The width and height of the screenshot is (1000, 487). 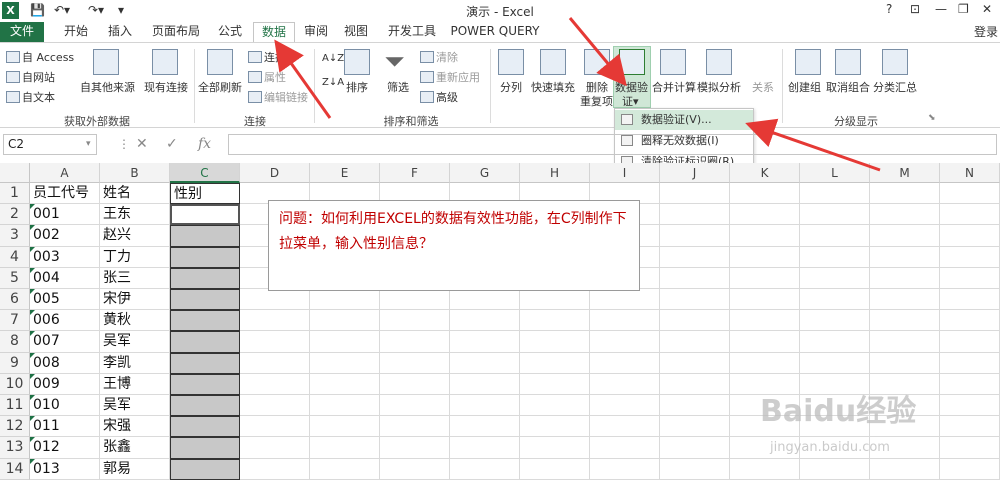 What do you see at coordinates (813, 145) in the screenshot?
I see `arrow-to-validation-menu` at bounding box center [813, 145].